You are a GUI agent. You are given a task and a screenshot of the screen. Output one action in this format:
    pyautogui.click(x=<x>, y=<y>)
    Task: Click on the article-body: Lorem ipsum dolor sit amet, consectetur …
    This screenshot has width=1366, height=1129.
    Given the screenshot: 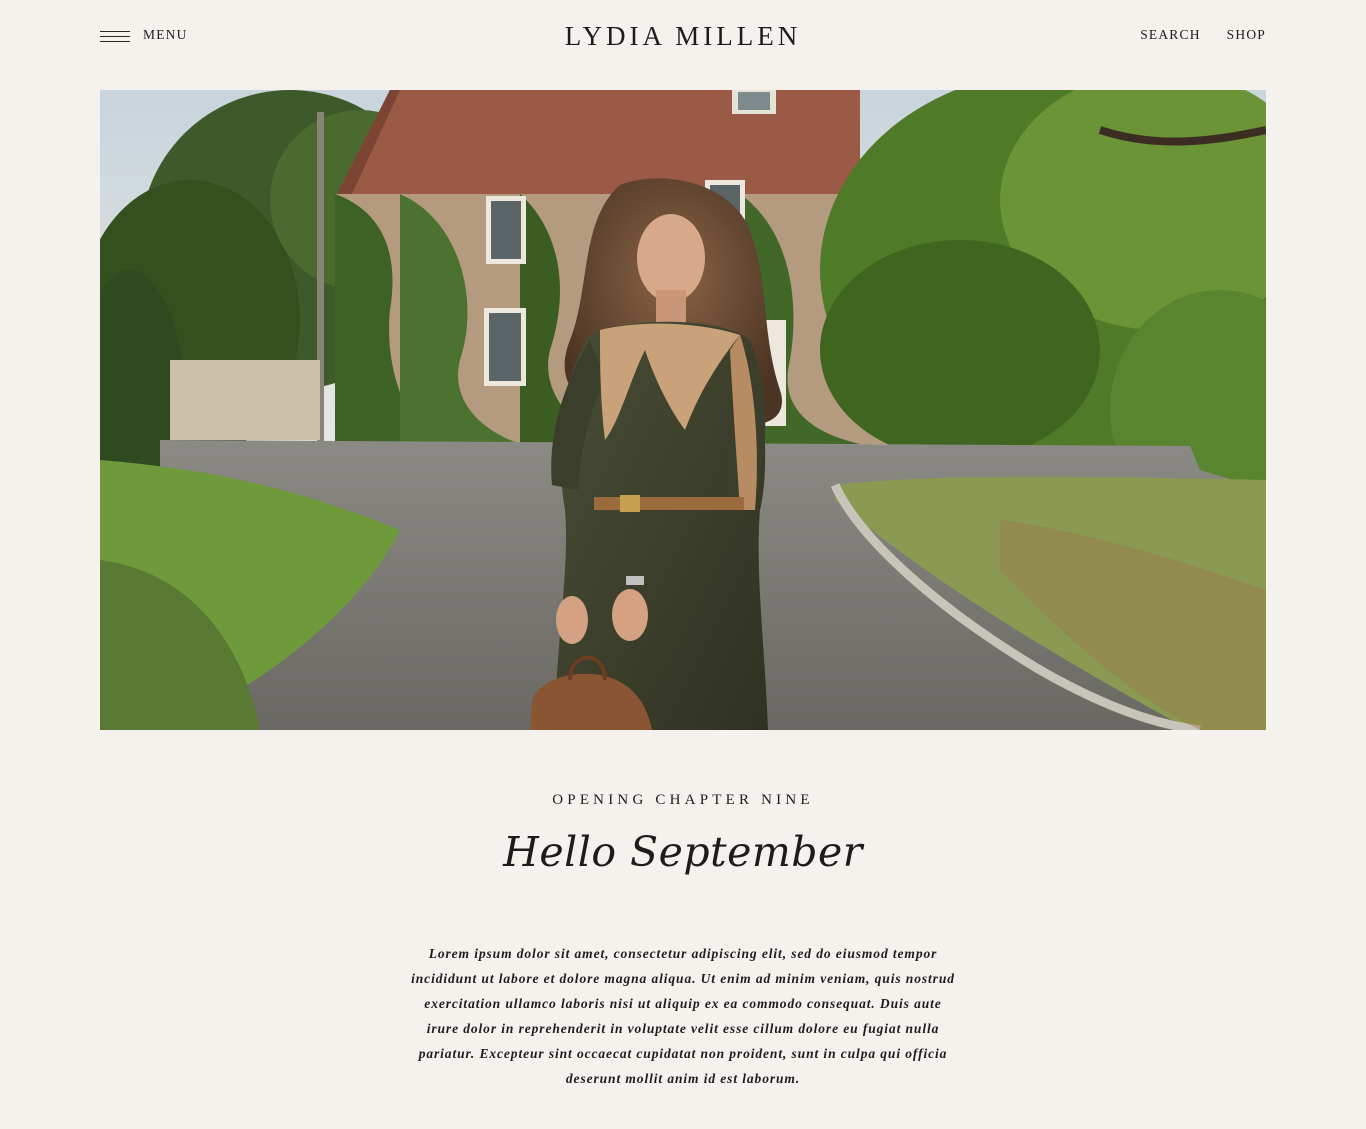 What is the action you would take?
    pyautogui.click(x=683, y=1016)
    